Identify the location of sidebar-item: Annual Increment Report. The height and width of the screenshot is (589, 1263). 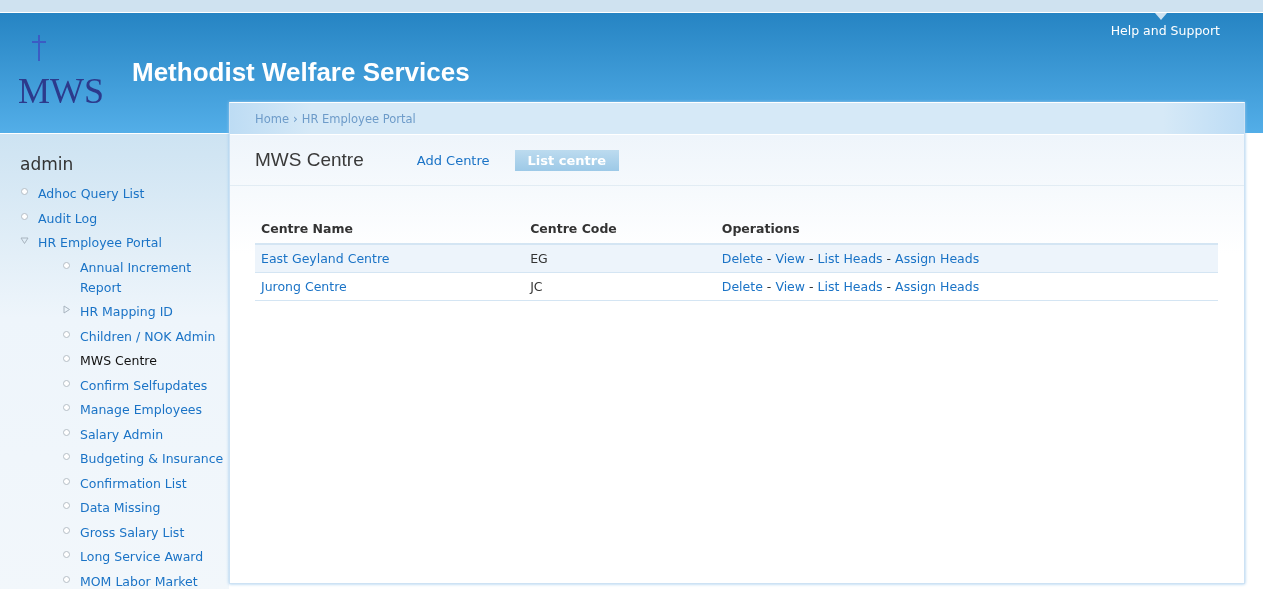
(154, 277).